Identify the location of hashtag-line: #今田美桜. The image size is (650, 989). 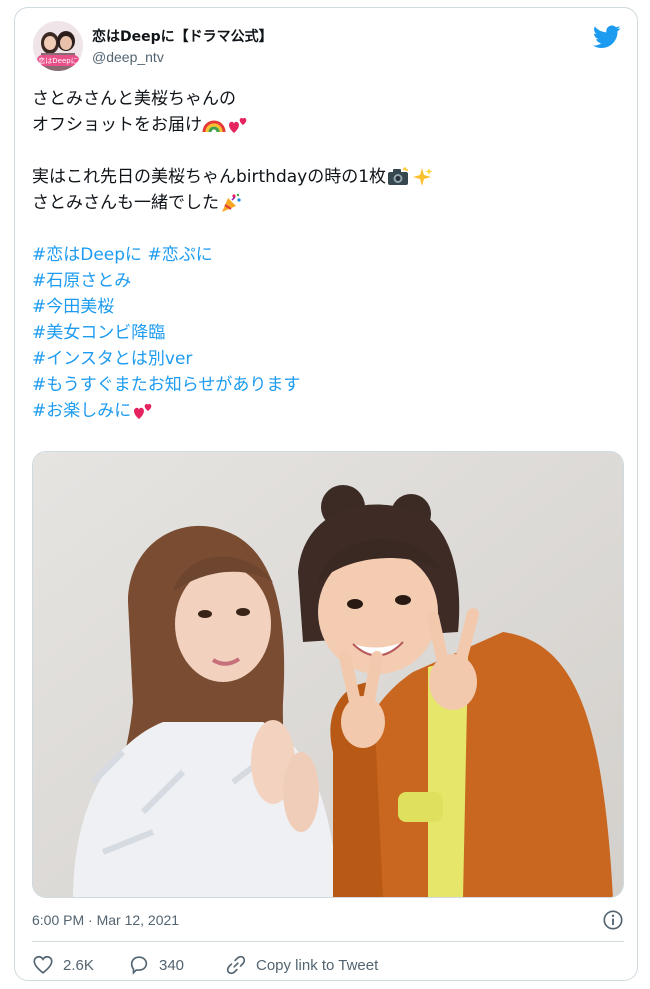
(327, 307).